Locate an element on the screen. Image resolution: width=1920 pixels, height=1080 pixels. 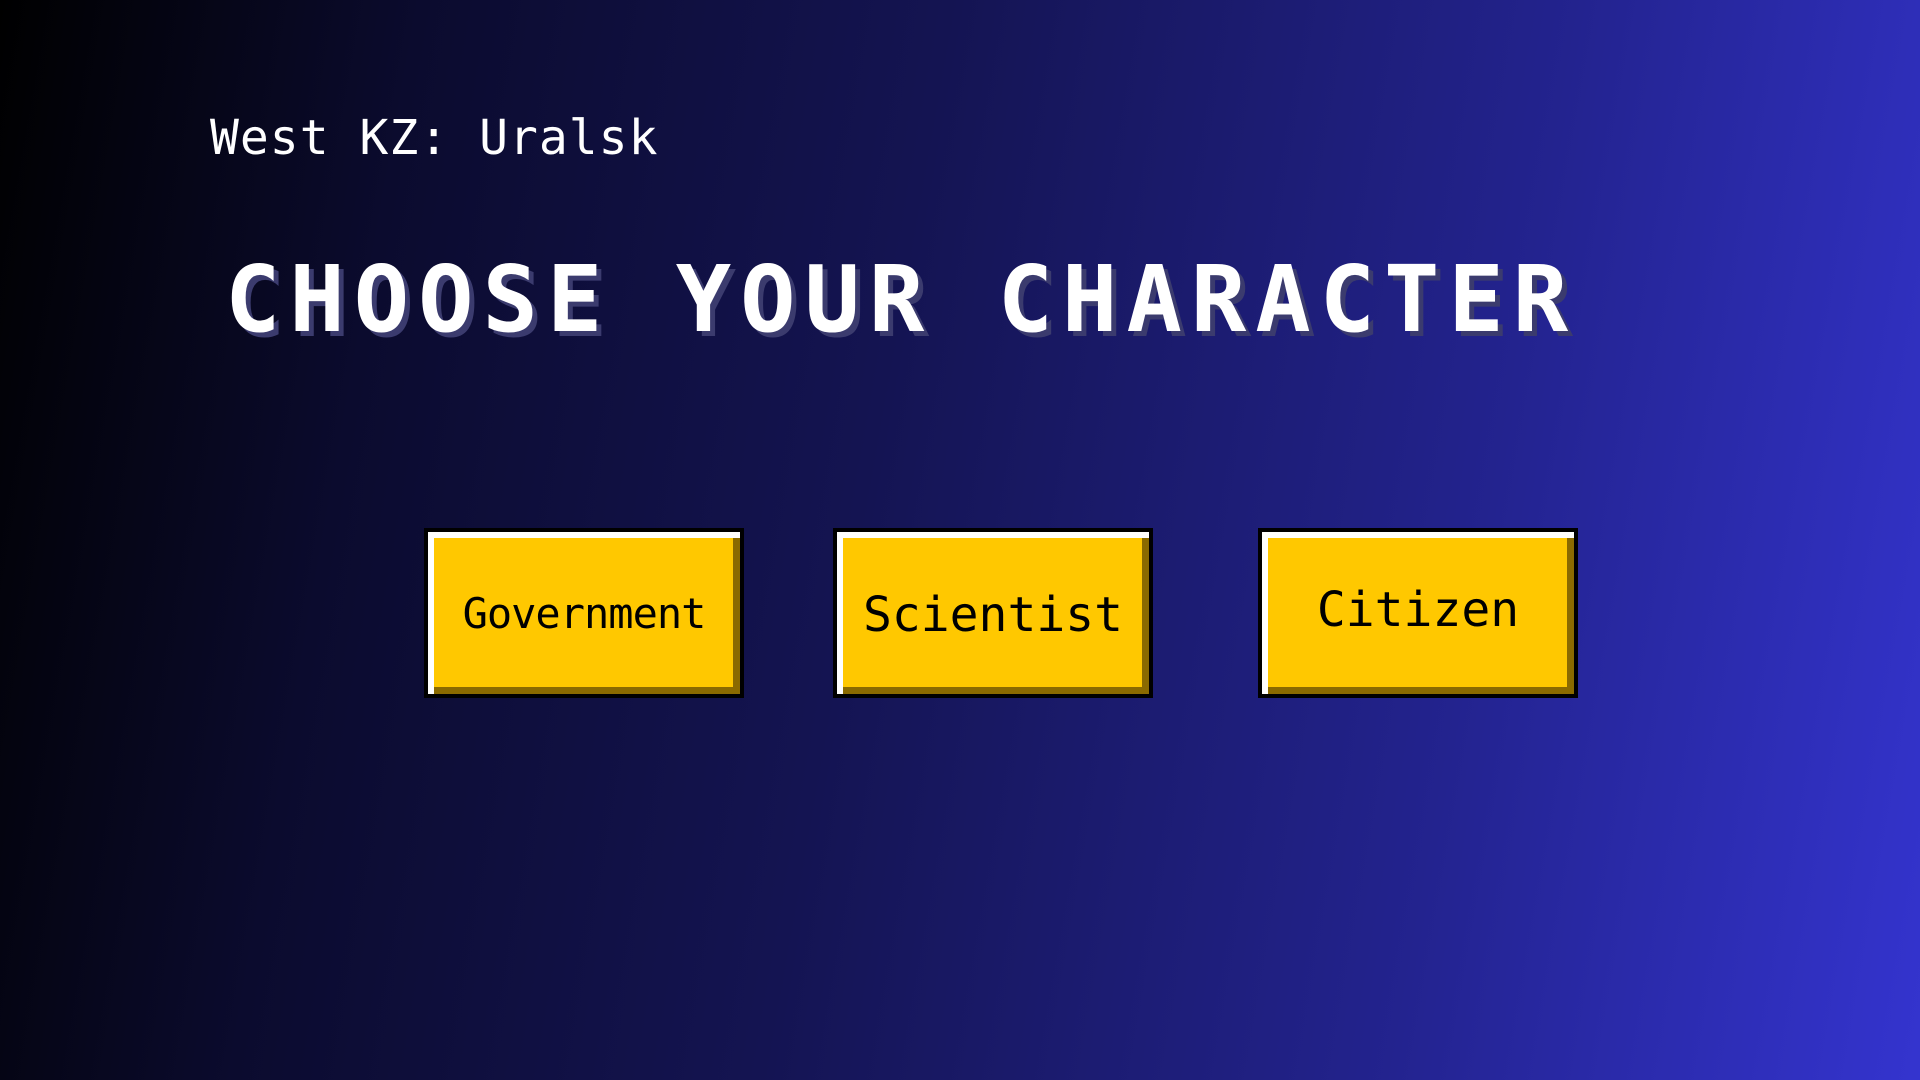
government-button-label: Government is located at coordinates (584, 613).